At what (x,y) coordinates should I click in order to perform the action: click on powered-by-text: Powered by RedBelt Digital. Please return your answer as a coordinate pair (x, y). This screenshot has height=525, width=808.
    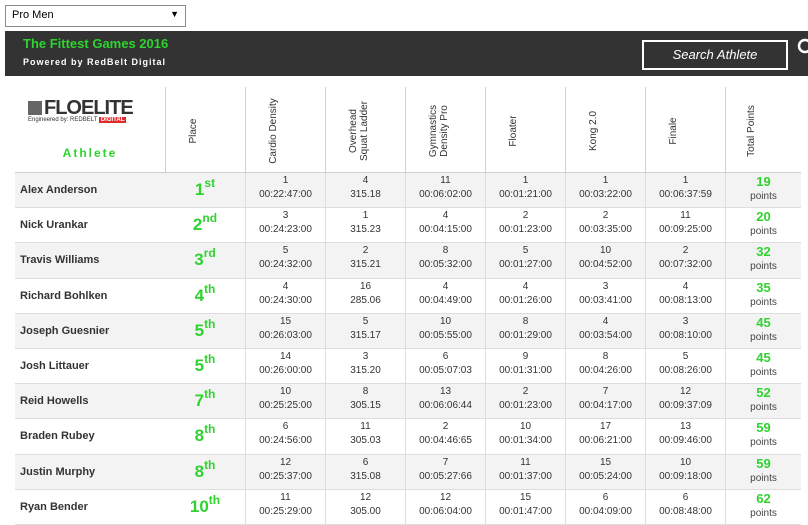
    Looking at the image, I should click on (95, 62).